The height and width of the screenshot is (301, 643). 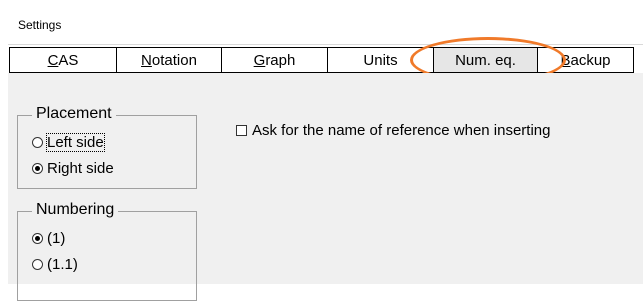 I want to click on numbering-group: Numbering (1) (1.1), so click(x=107, y=251).